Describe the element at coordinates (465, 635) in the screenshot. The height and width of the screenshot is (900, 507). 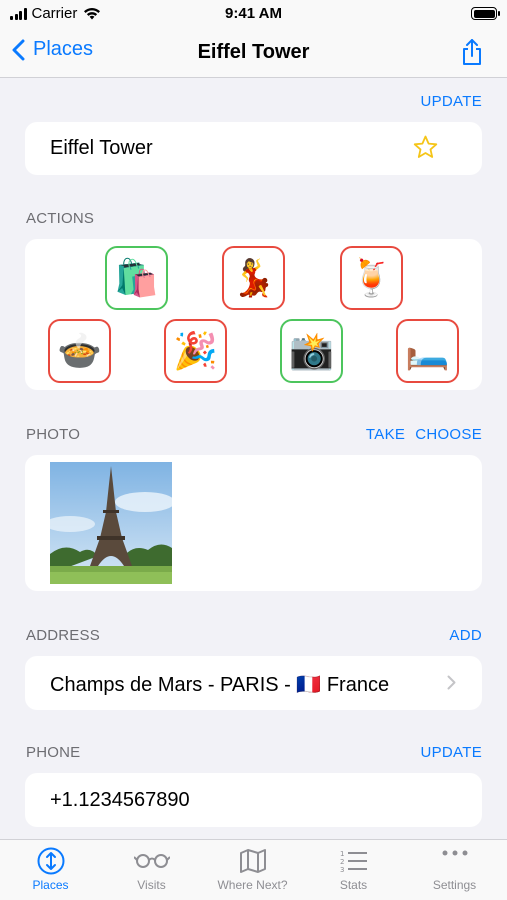
I see `add-address-link: ADD` at that location.